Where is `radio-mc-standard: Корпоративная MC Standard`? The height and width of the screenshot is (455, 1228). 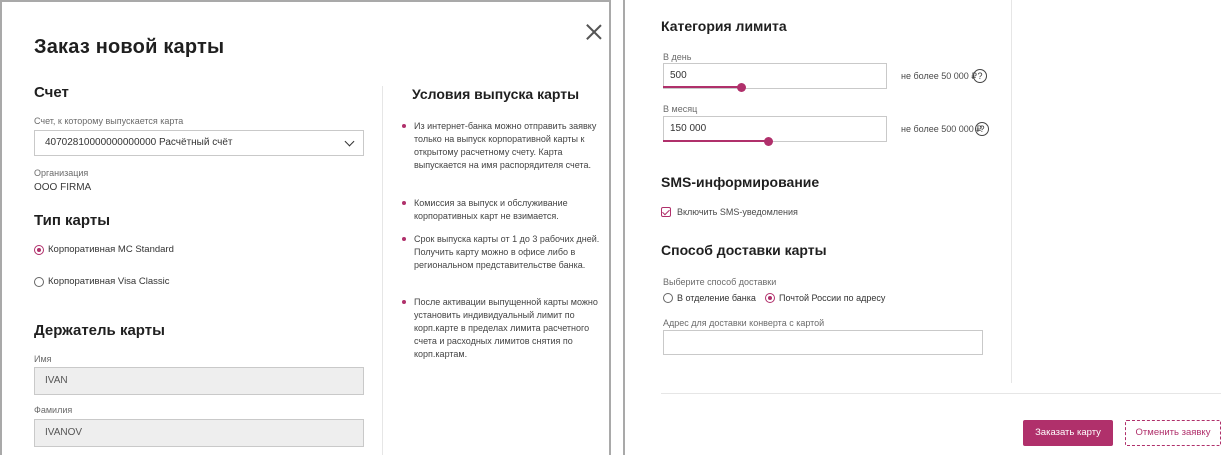
radio-mc-standard: Корпоративная MC Standard is located at coordinates (104, 249).